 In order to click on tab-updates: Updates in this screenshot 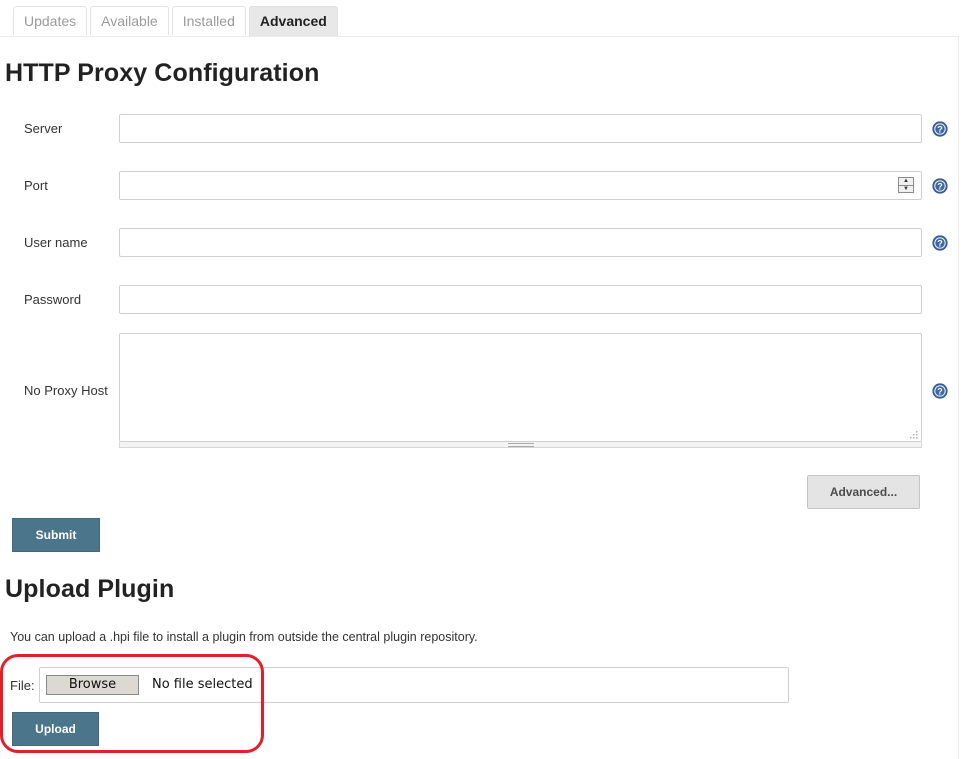, I will do `click(50, 20)`.